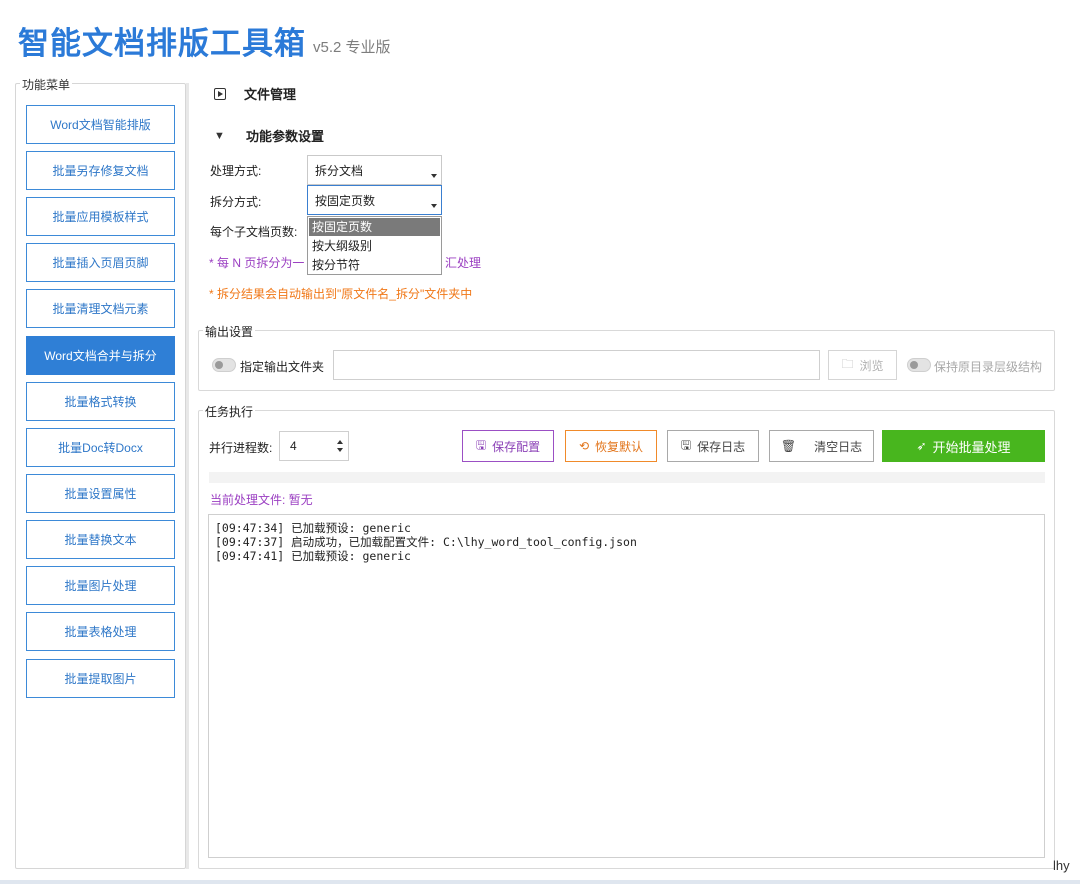 This screenshot has width=1080, height=884. What do you see at coordinates (219, 135) in the screenshot?
I see `collapse-arrow-icon: ▼` at bounding box center [219, 135].